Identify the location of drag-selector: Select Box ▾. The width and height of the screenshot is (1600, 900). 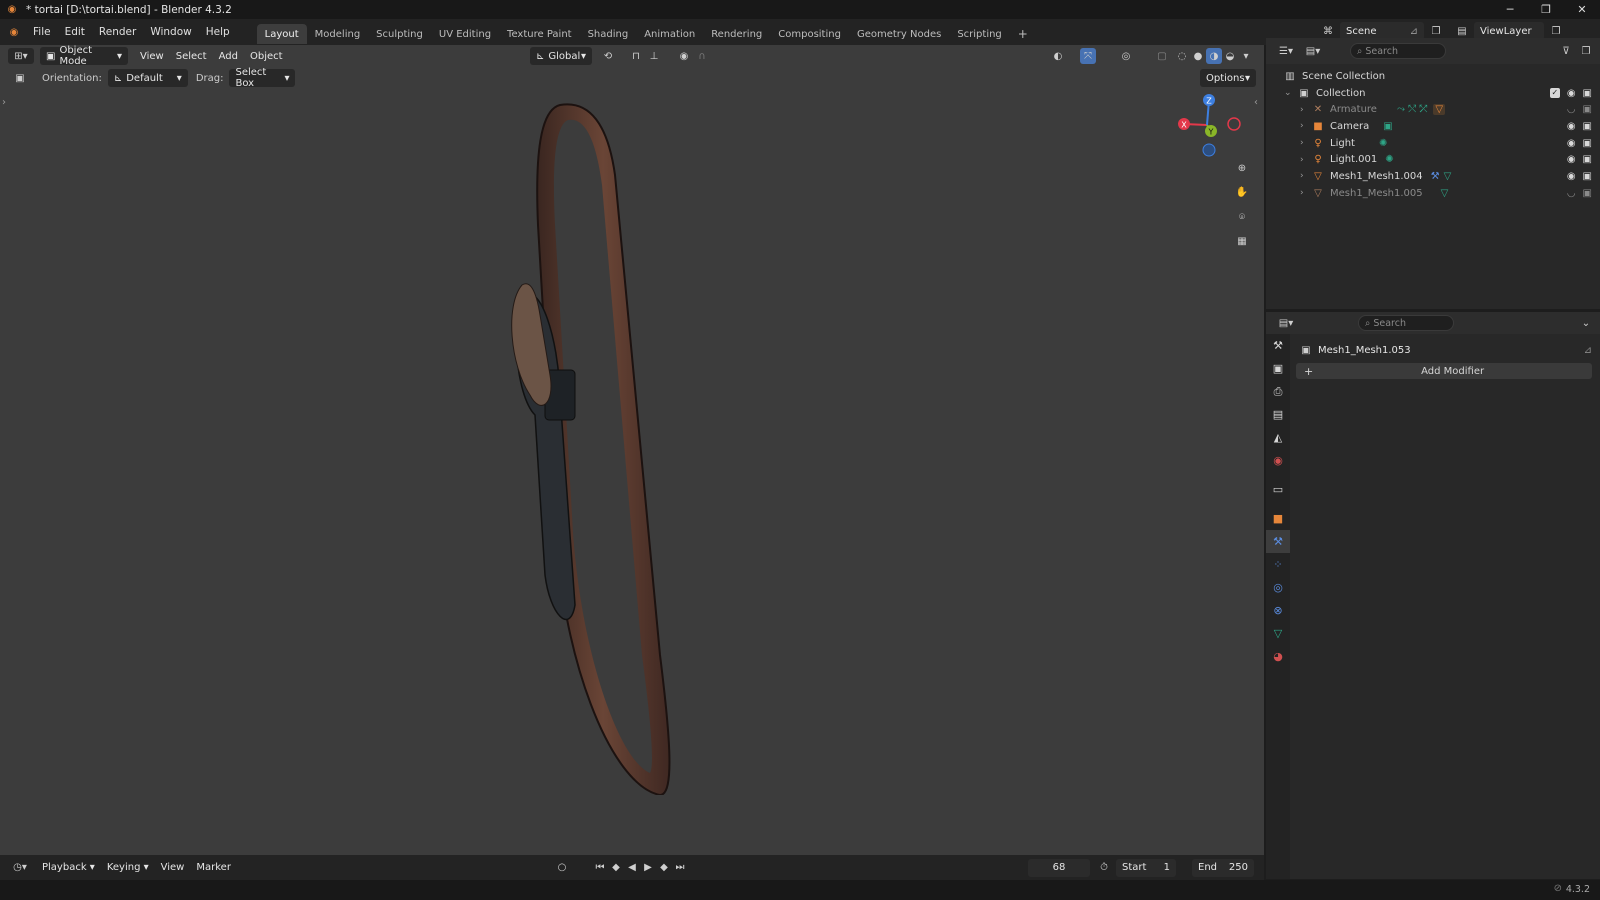
(262, 78).